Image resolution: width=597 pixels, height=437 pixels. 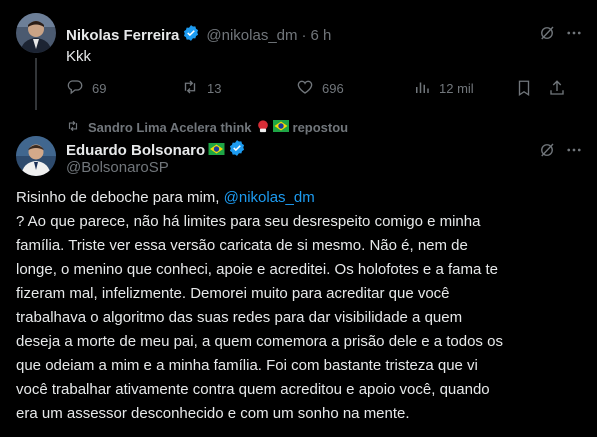 What do you see at coordinates (117, 167) in the screenshot?
I see `author-handle: @BolsonaroSP` at bounding box center [117, 167].